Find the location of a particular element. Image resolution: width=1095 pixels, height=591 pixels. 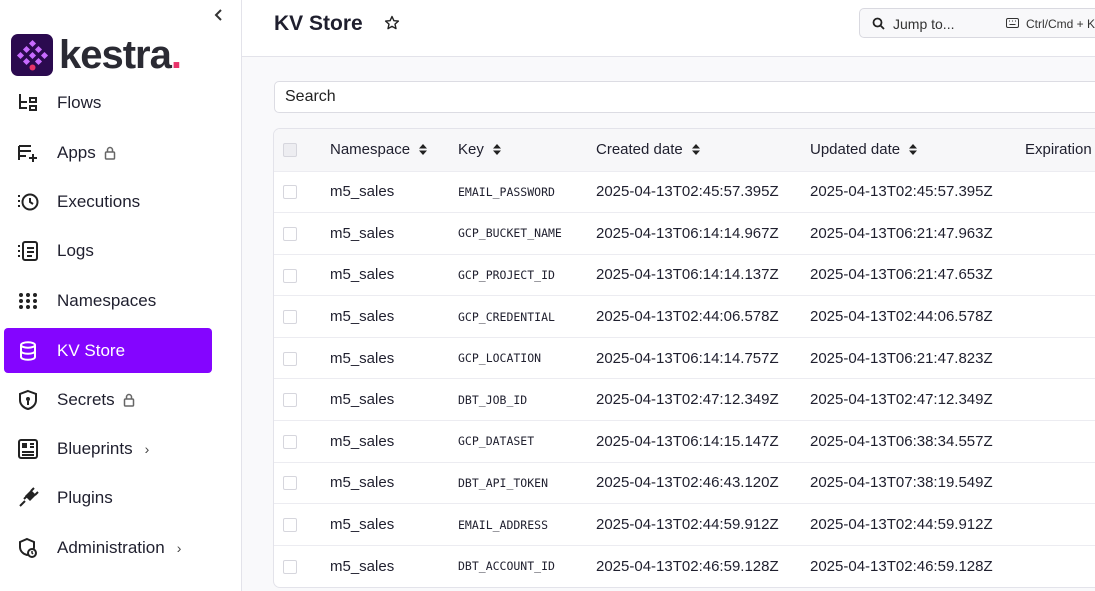

updated-date-cell: 2025-04-13T06:21:47.823Z is located at coordinates (901, 358).